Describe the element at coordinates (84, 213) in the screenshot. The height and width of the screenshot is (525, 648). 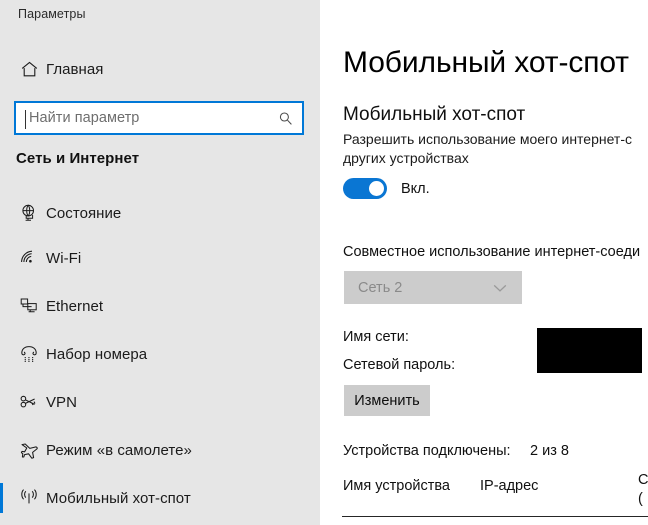
I see `sidebar-item-status-label: Состояние` at that location.